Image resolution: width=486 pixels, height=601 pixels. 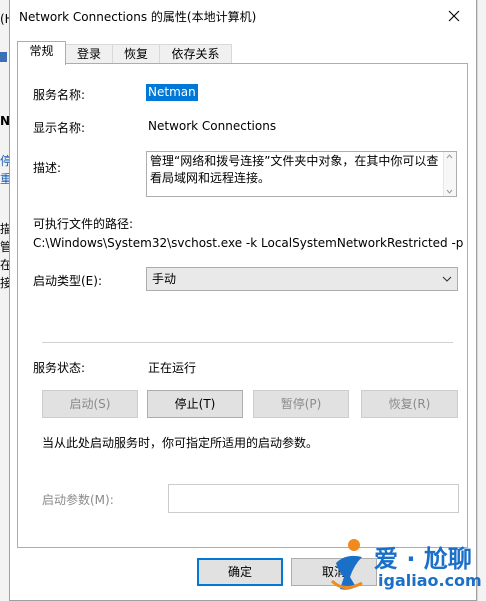 I want to click on start-params-input, so click(x=313, y=498).